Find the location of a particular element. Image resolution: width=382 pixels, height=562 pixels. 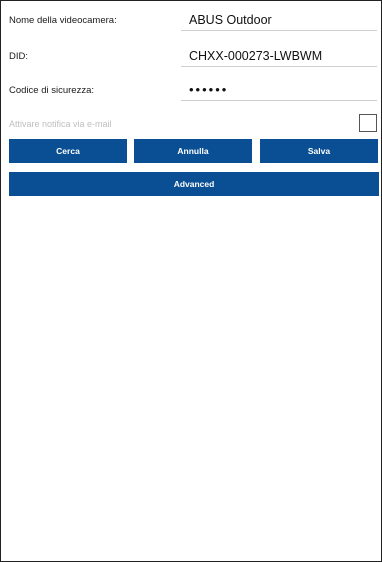

cancel-button: Annulla is located at coordinates (193, 151).